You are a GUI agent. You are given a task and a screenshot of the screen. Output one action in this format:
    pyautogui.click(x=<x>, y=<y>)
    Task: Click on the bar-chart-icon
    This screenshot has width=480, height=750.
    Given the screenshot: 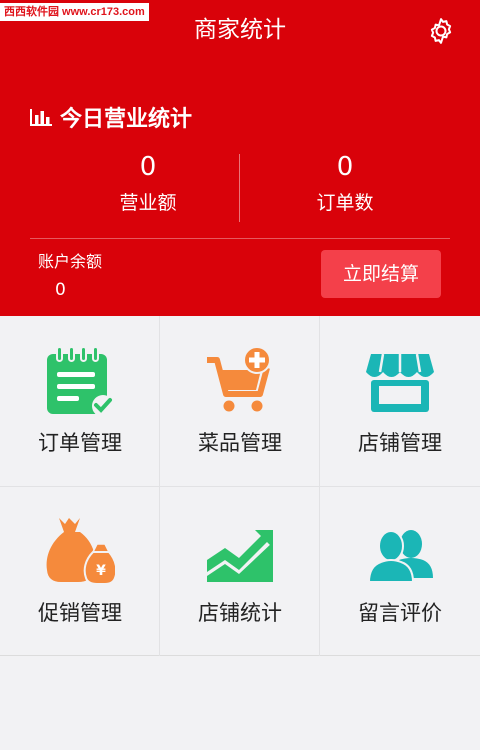 What is the action you would take?
    pyautogui.click(x=41, y=117)
    